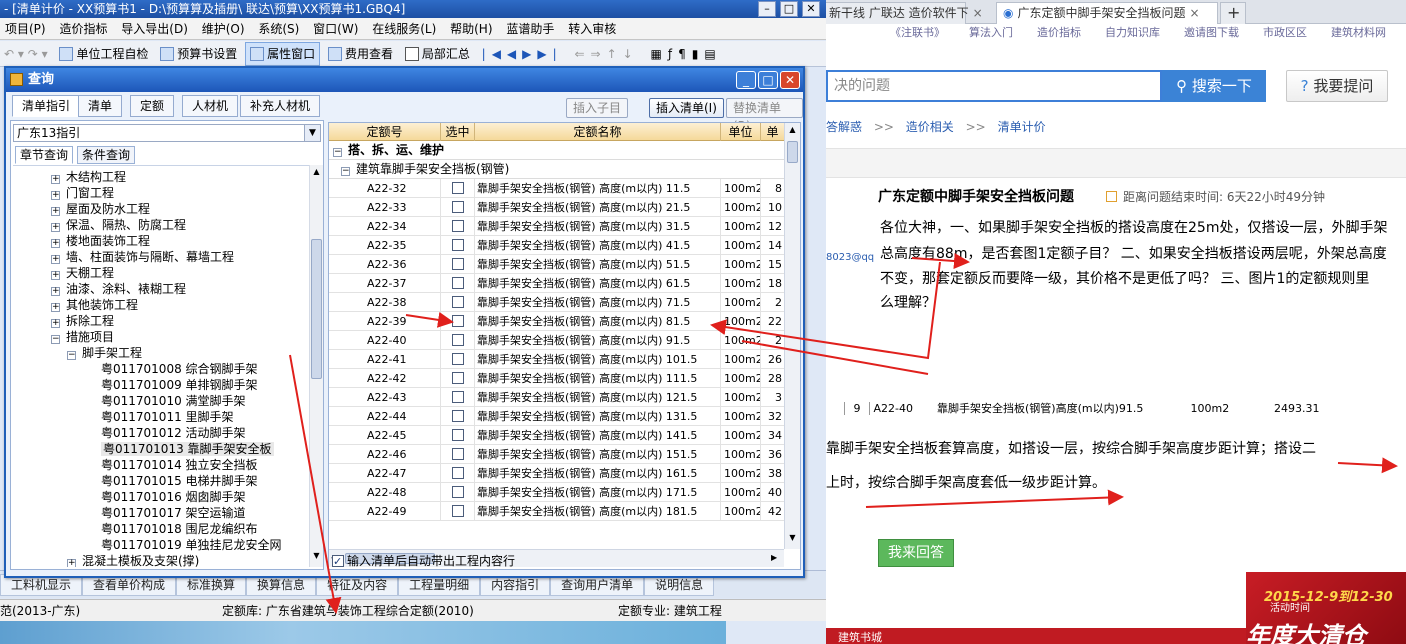 The width and height of the screenshot is (1406, 644). I want to click on tree-node: 粤011701010 满堂脚手架, so click(173, 401).